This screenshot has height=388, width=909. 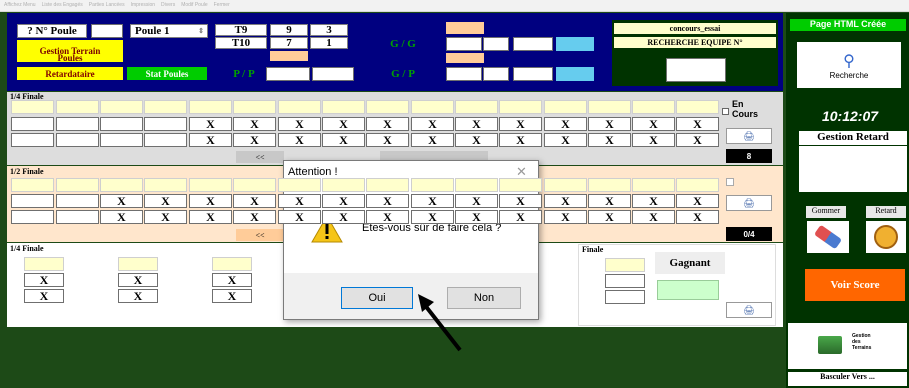 I want to click on quarter-nav-prev: <<, so click(x=260, y=157).